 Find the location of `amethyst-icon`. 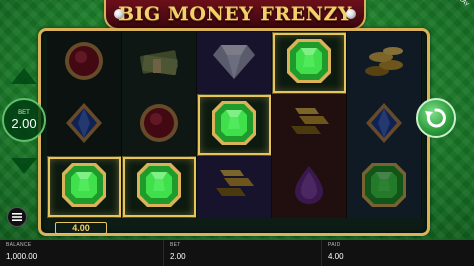

amethyst-icon is located at coordinates (309, 187).